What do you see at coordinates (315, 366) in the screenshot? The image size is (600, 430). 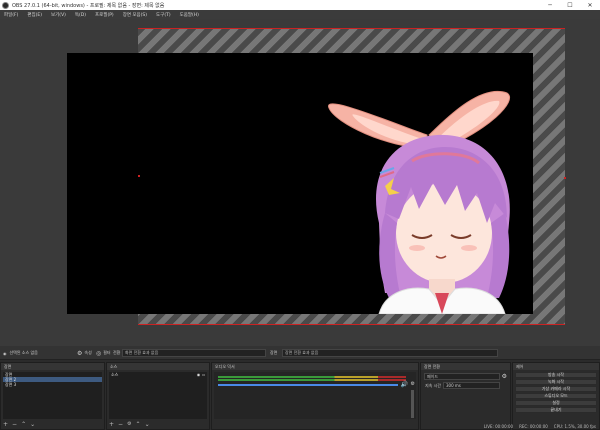 I see `audio-mixer-header: 오디오 믹서` at bounding box center [315, 366].